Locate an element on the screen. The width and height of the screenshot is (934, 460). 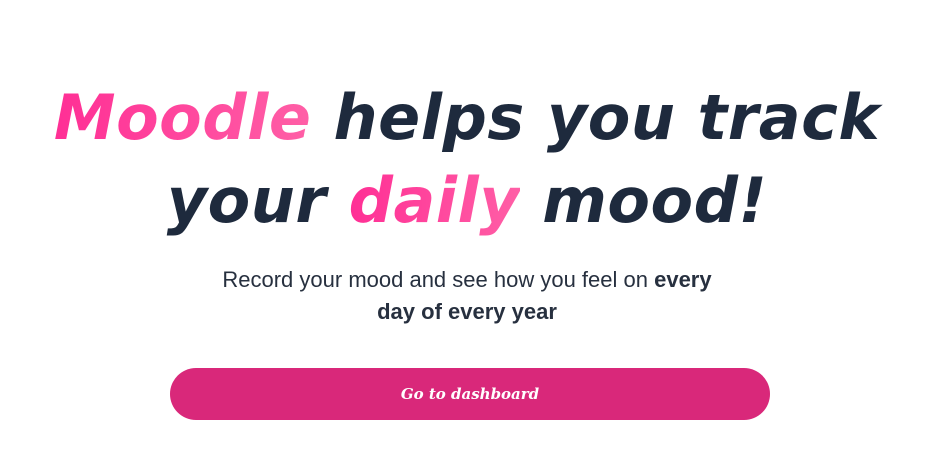
subtitle-emphasis: day of every year is located at coordinates (467, 311).